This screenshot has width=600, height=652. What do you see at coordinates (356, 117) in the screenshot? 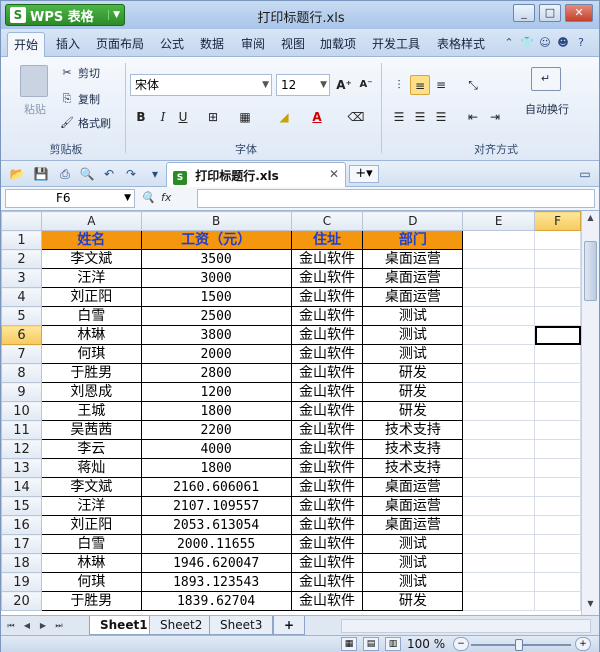
I see `clear-format-icon: ⌫` at bounding box center [356, 117].